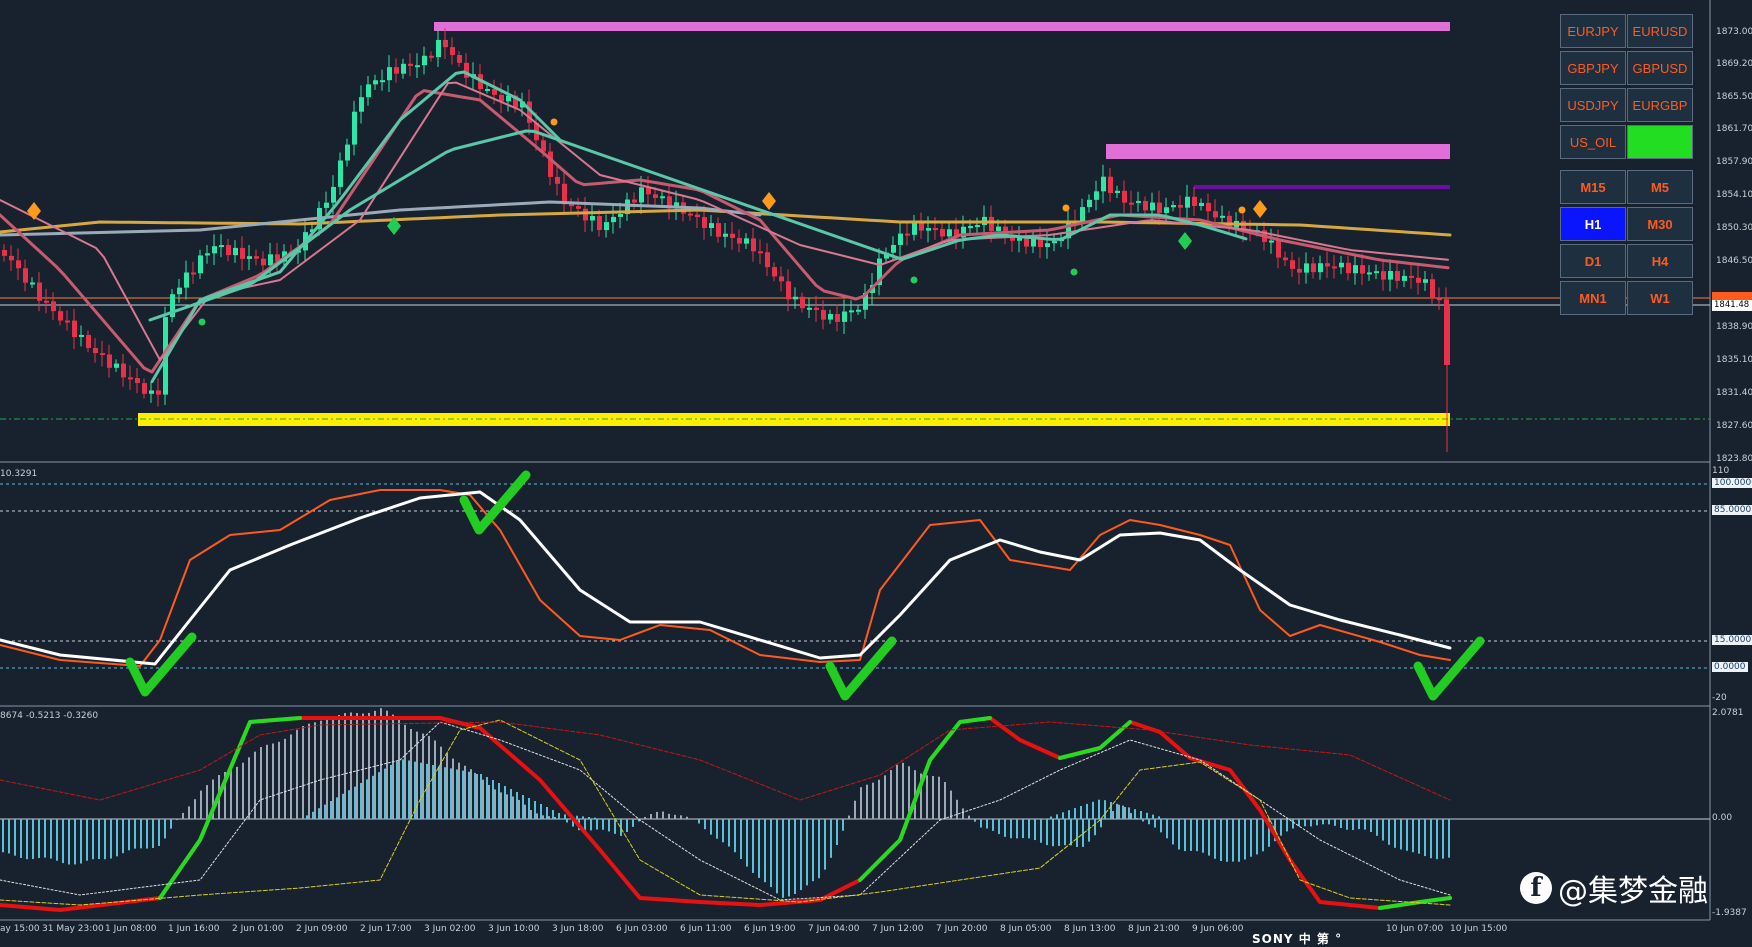 The height and width of the screenshot is (947, 1752). What do you see at coordinates (1660, 105) in the screenshot?
I see `symbol-button-eurgbp: EURGBP` at bounding box center [1660, 105].